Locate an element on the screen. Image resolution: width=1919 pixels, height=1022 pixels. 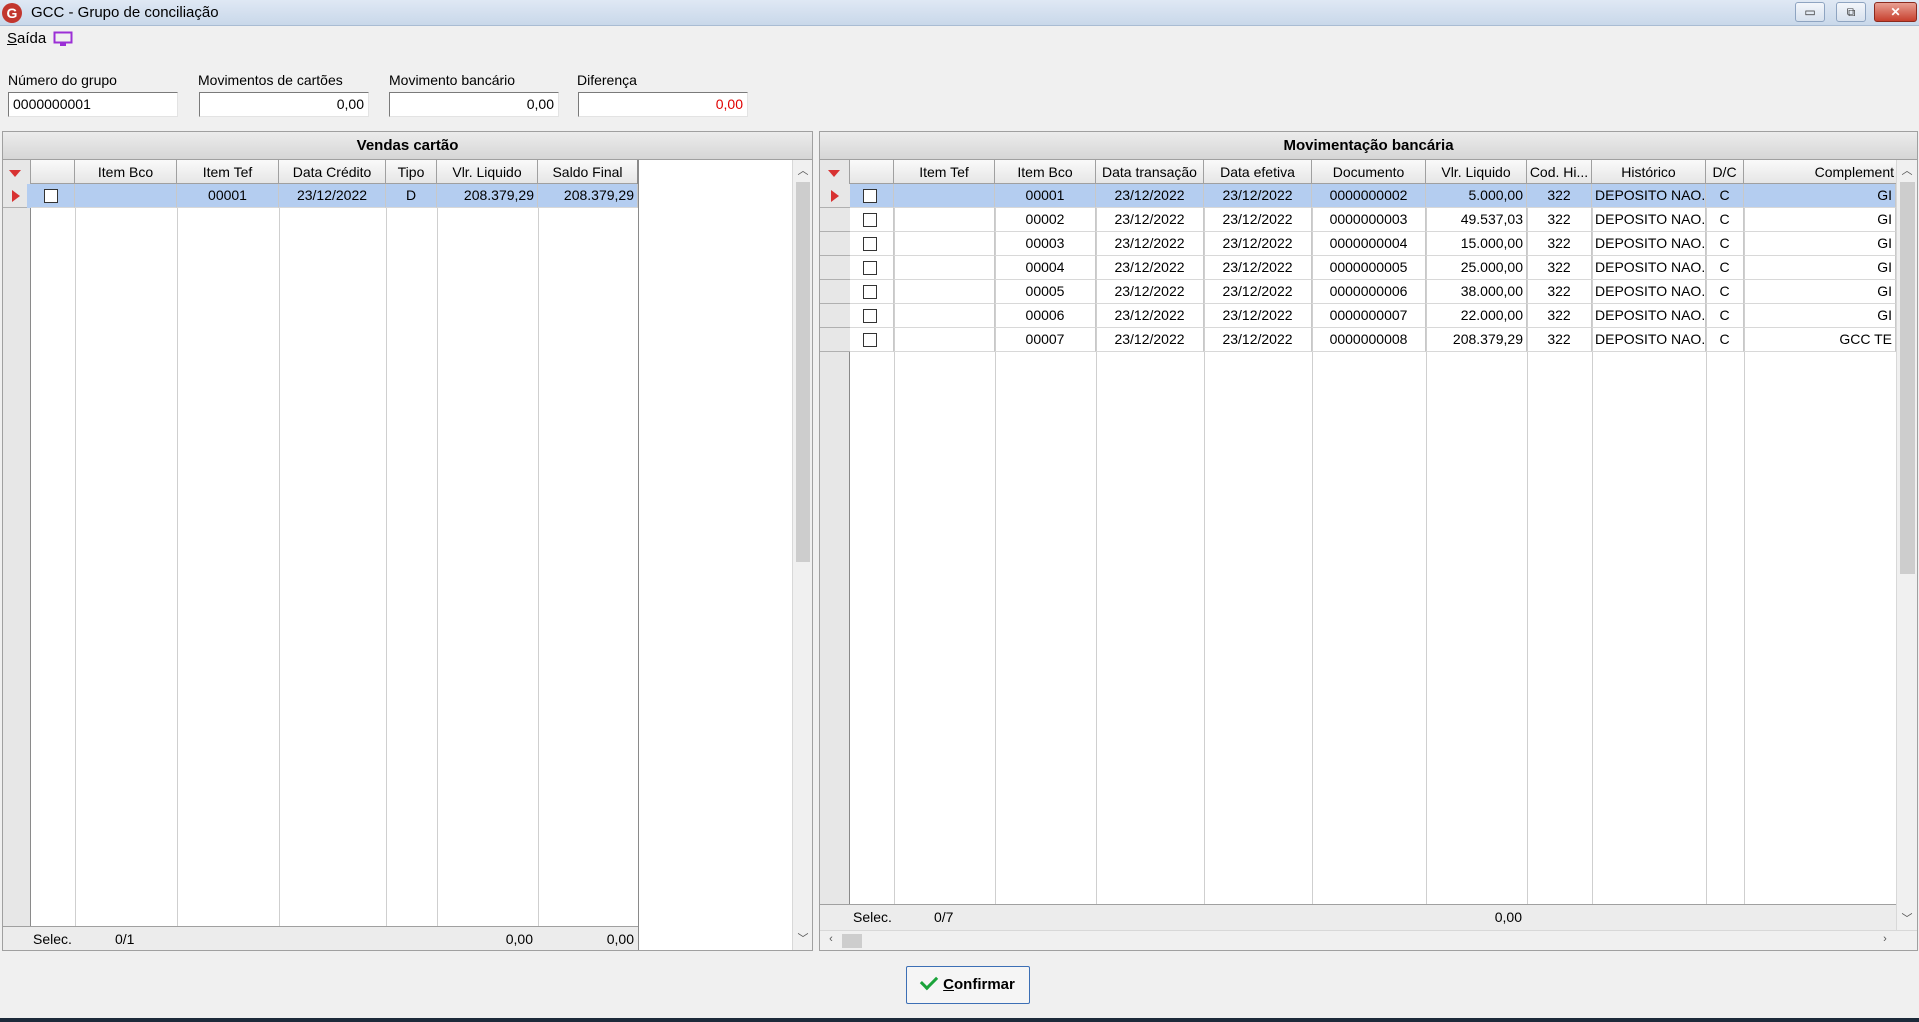
cell-vlr-liquido: 49.537,03 is located at coordinates (1476, 220).